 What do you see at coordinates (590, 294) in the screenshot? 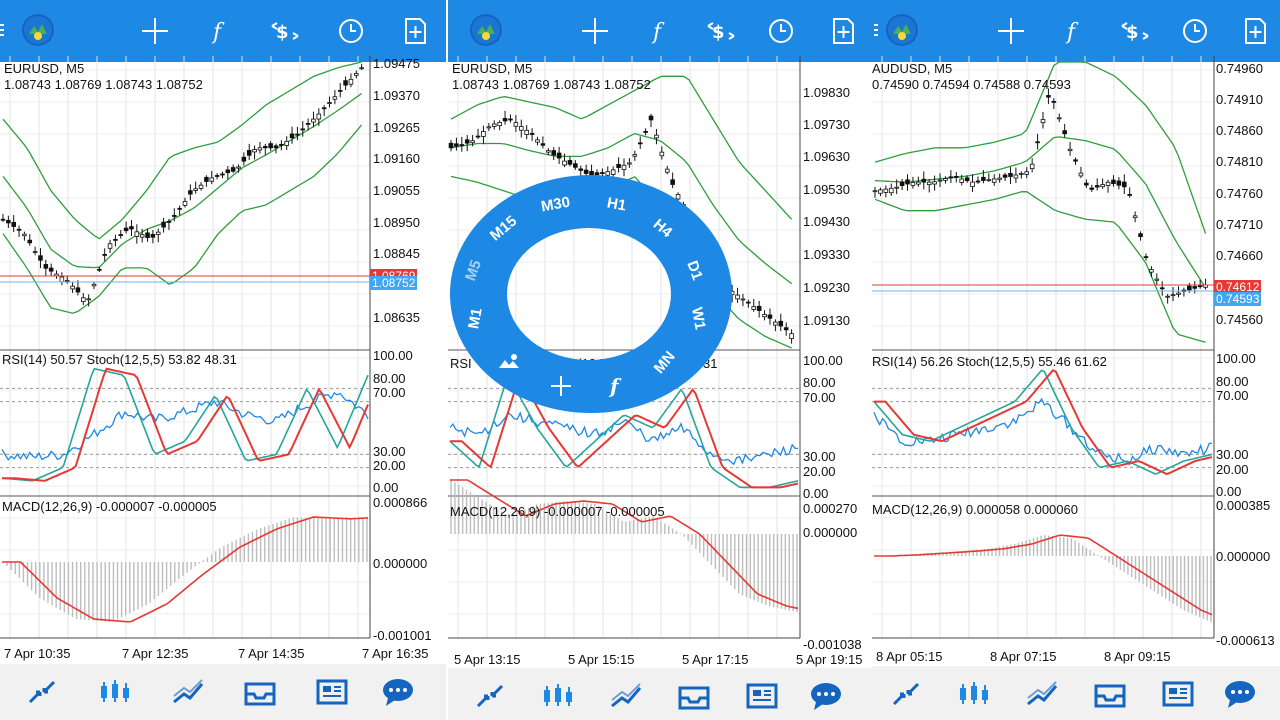
I see `timeframe-ring-menu: M1 M5 M15 M30 H1 H4 D1 W1 MN f` at bounding box center [590, 294].